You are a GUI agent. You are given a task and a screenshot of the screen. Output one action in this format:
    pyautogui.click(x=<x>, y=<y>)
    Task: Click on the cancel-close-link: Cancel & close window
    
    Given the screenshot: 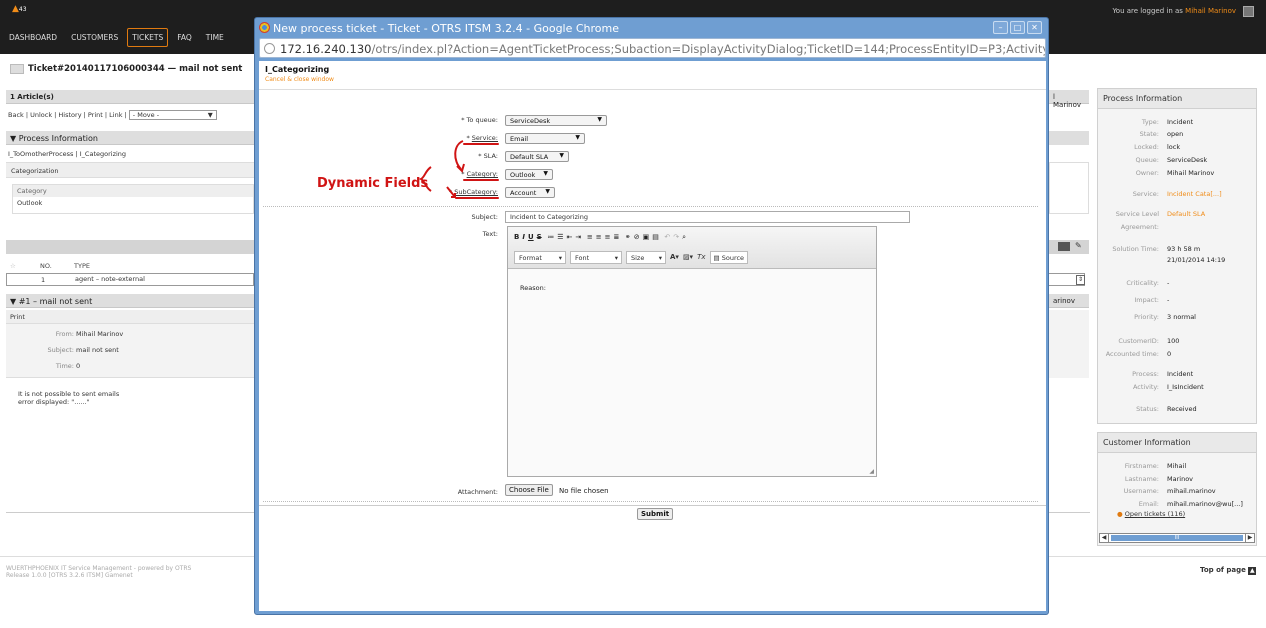 What is the action you would take?
    pyautogui.click(x=299, y=79)
    